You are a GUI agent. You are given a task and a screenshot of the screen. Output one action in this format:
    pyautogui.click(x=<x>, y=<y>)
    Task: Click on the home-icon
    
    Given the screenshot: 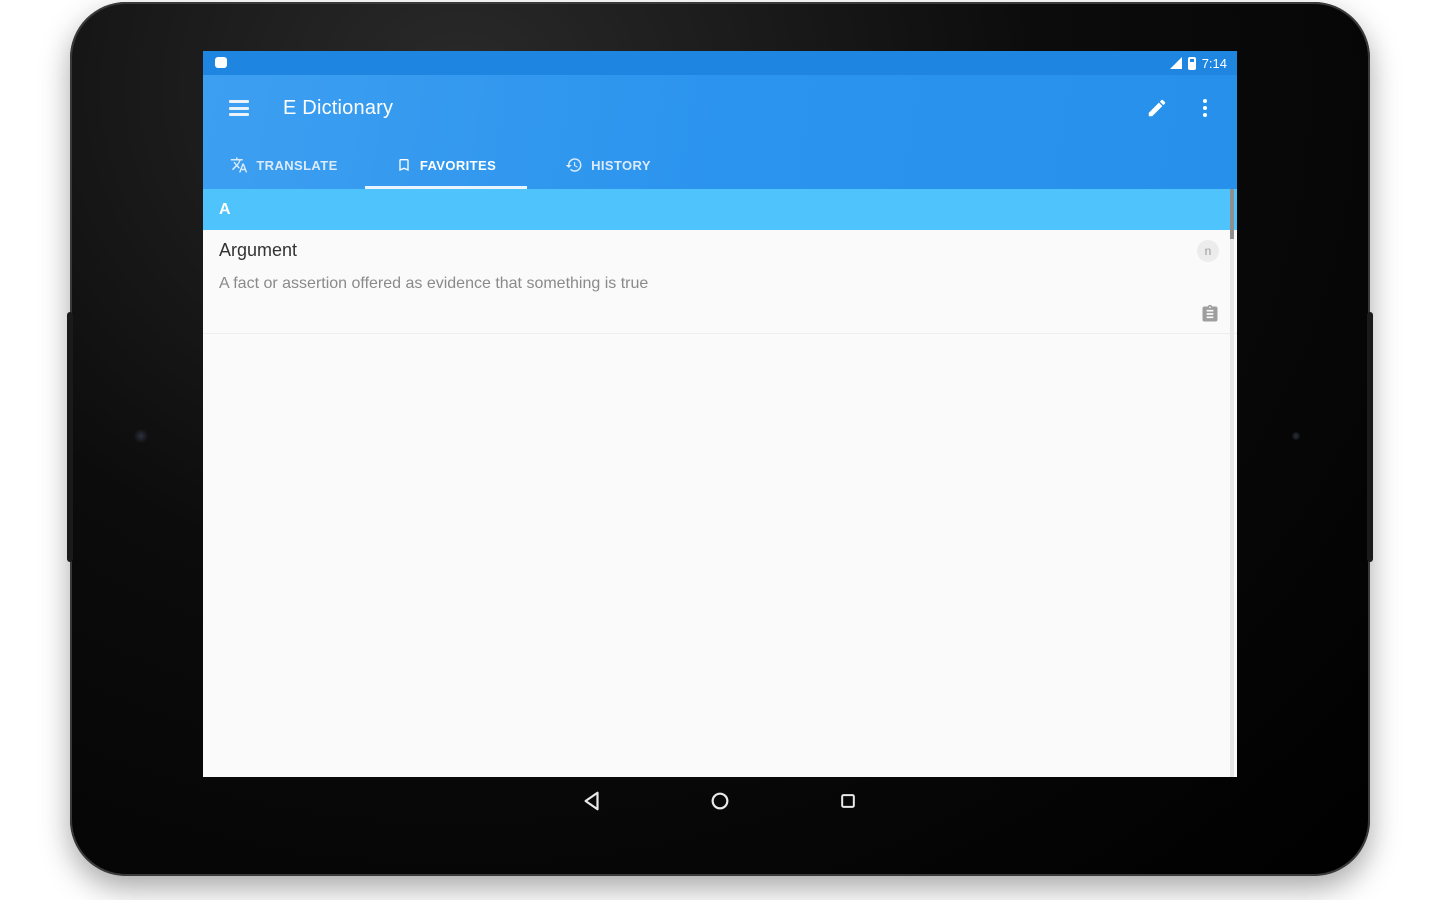 What is the action you would take?
    pyautogui.click(x=720, y=801)
    